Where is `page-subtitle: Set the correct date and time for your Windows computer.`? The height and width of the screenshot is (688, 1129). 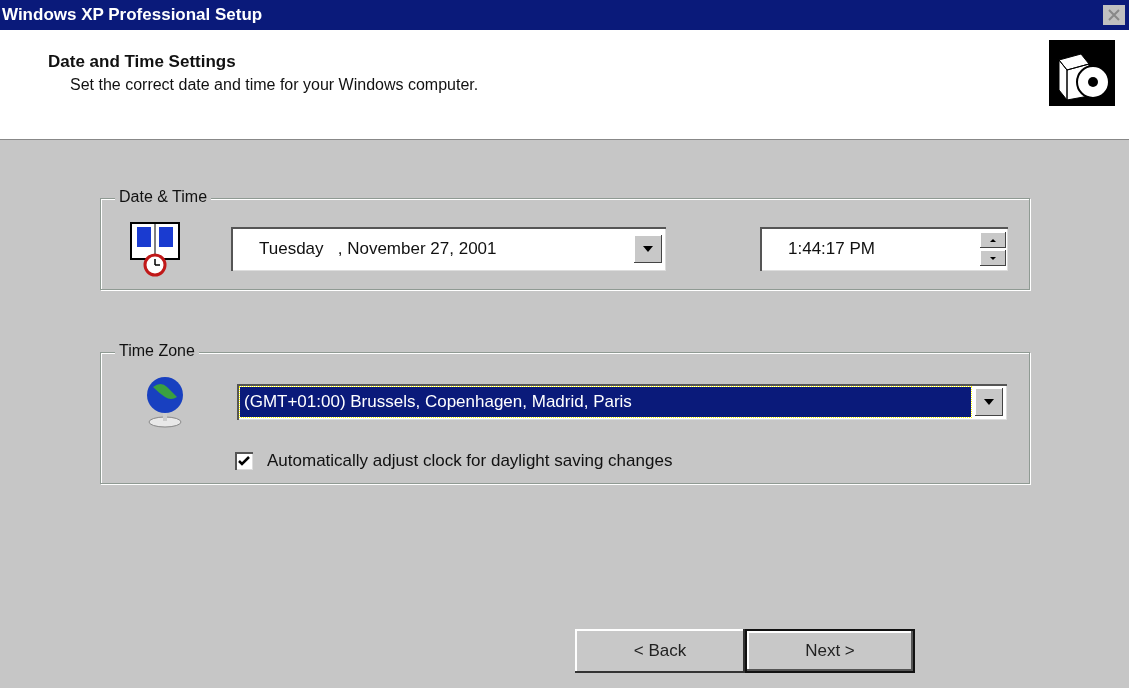 page-subtitle: Set the correct date and time for your Windows computer. is located at coordinates (274, 85).